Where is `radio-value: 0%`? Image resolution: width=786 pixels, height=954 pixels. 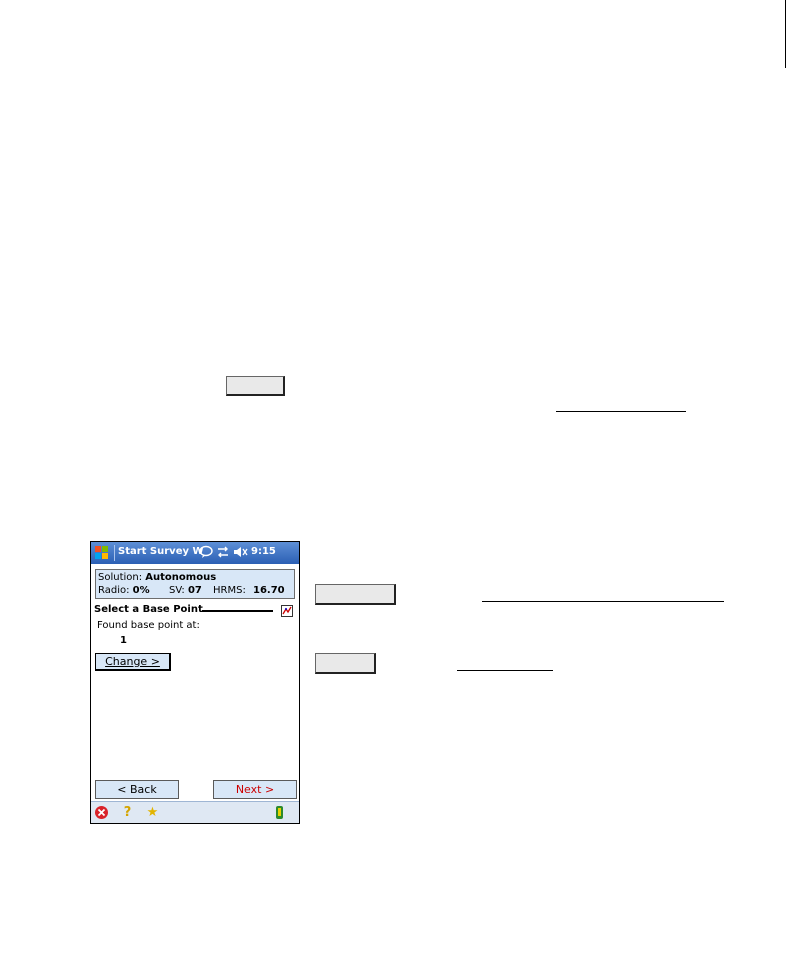
radio-value: 0% is located at coordinates (141, 590).